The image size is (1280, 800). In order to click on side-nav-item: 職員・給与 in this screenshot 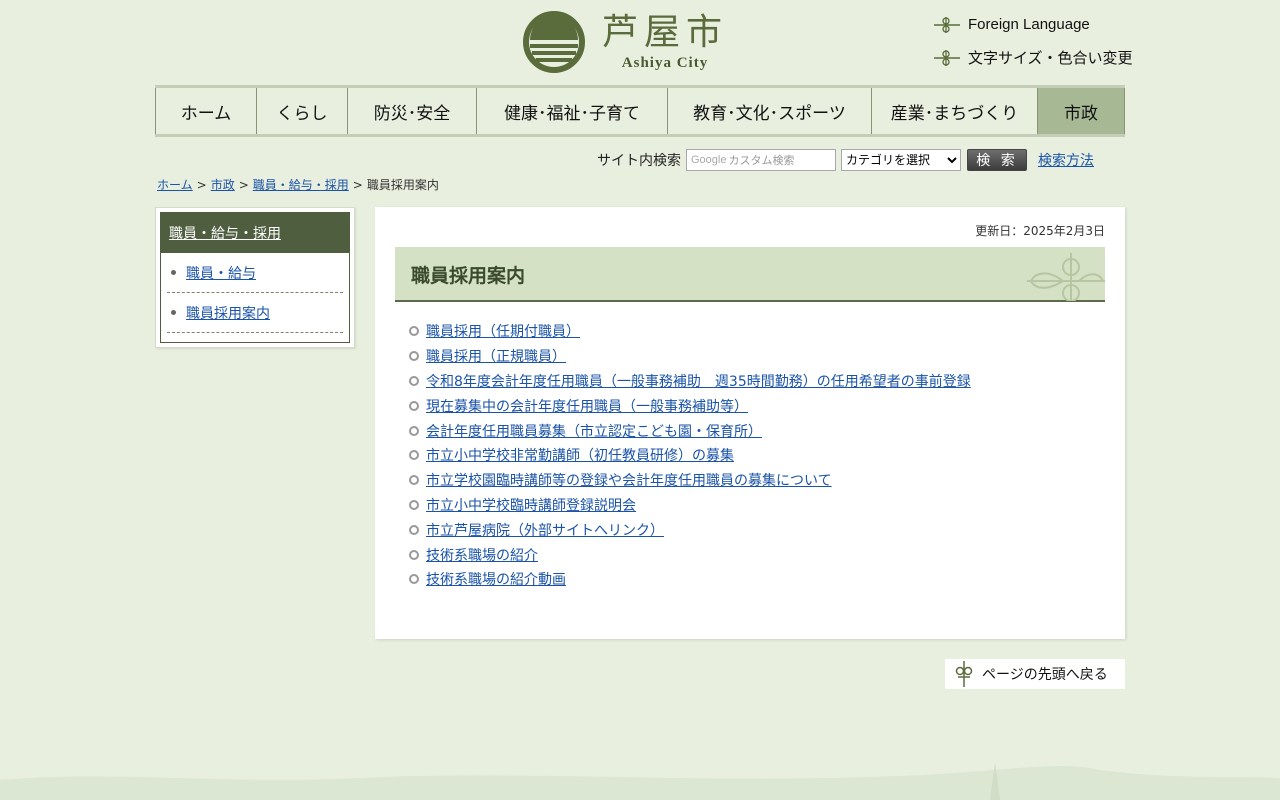, I will do `click(255, 273)`.